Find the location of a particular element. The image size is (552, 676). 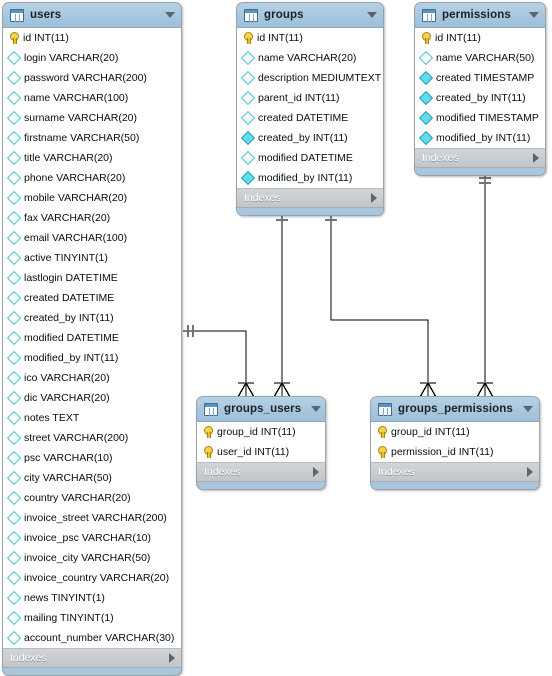

column-label: parent_id INT(11) is located at coordinates (299, 98).